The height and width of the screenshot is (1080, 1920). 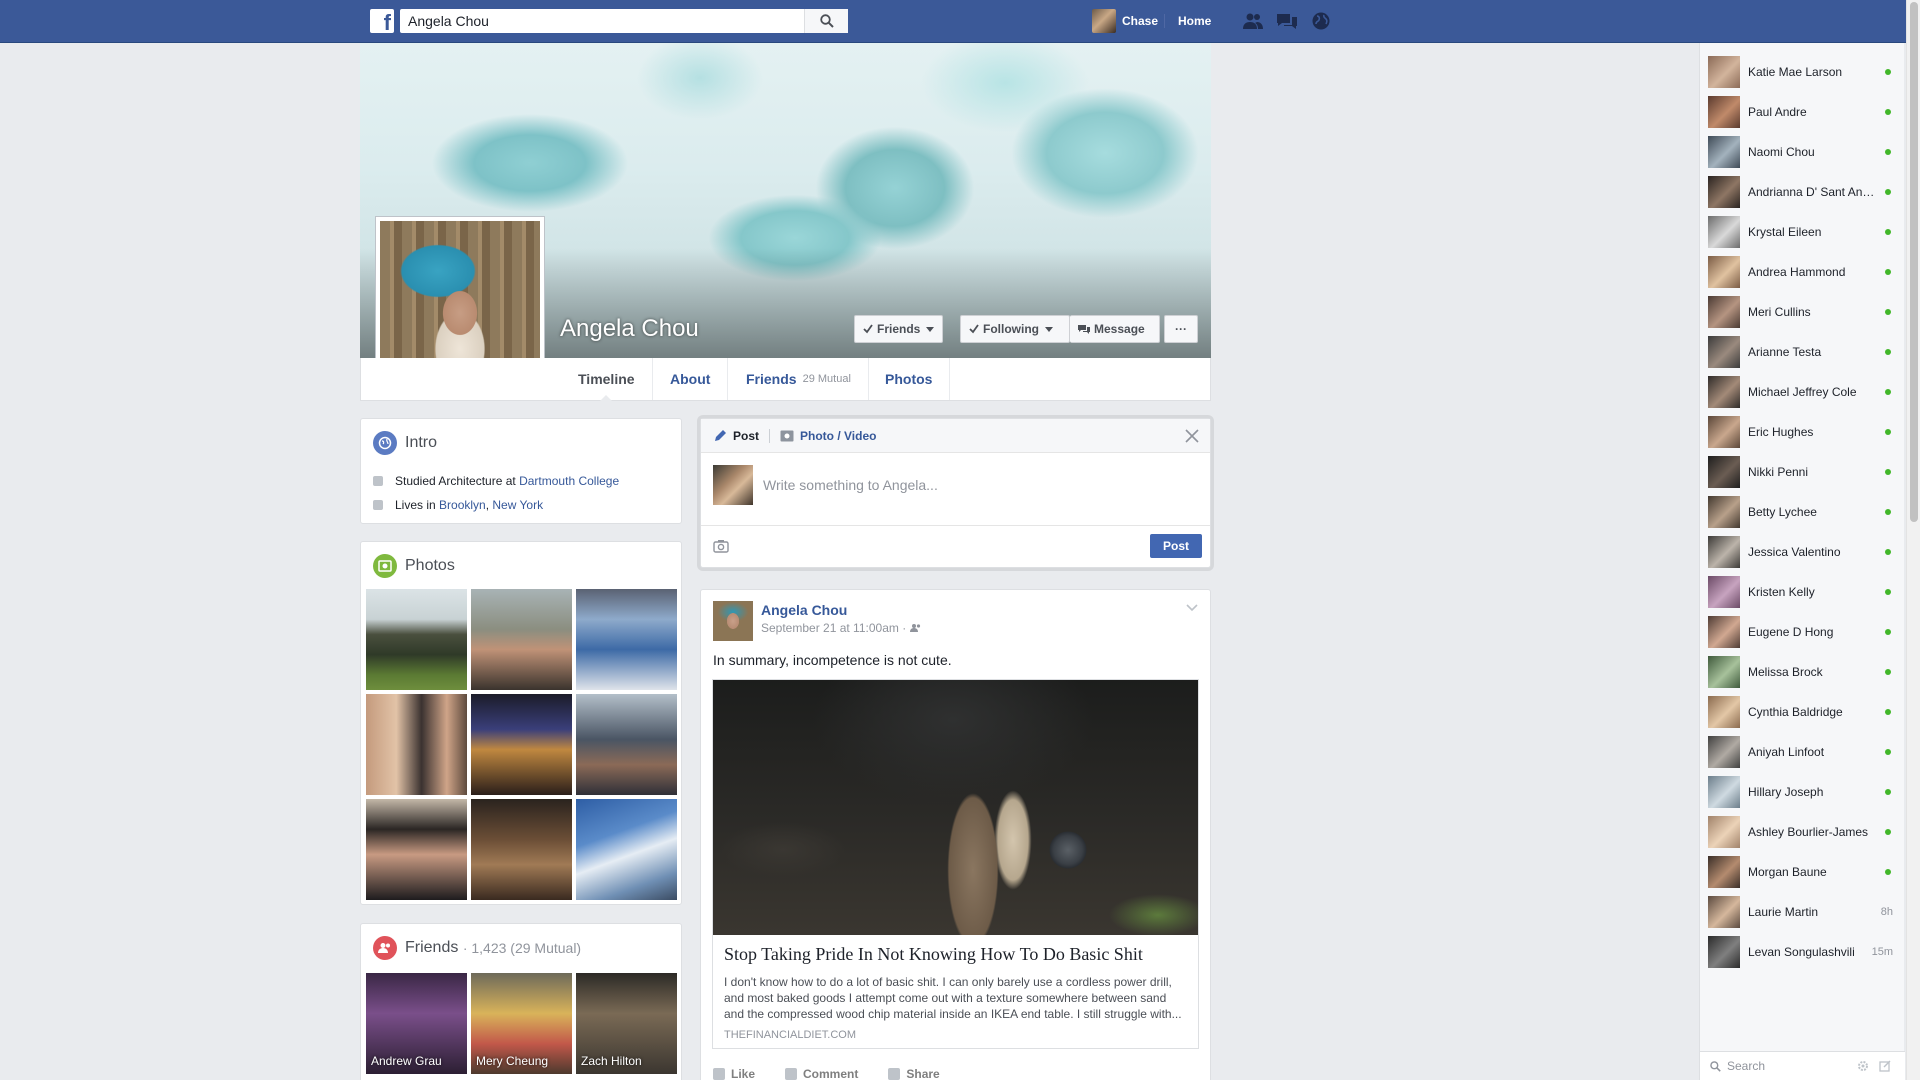 What do you see at coordinates (1015, 329) in the screenshot?
I see `following-button: Following` at bounding box center [1015, 329].